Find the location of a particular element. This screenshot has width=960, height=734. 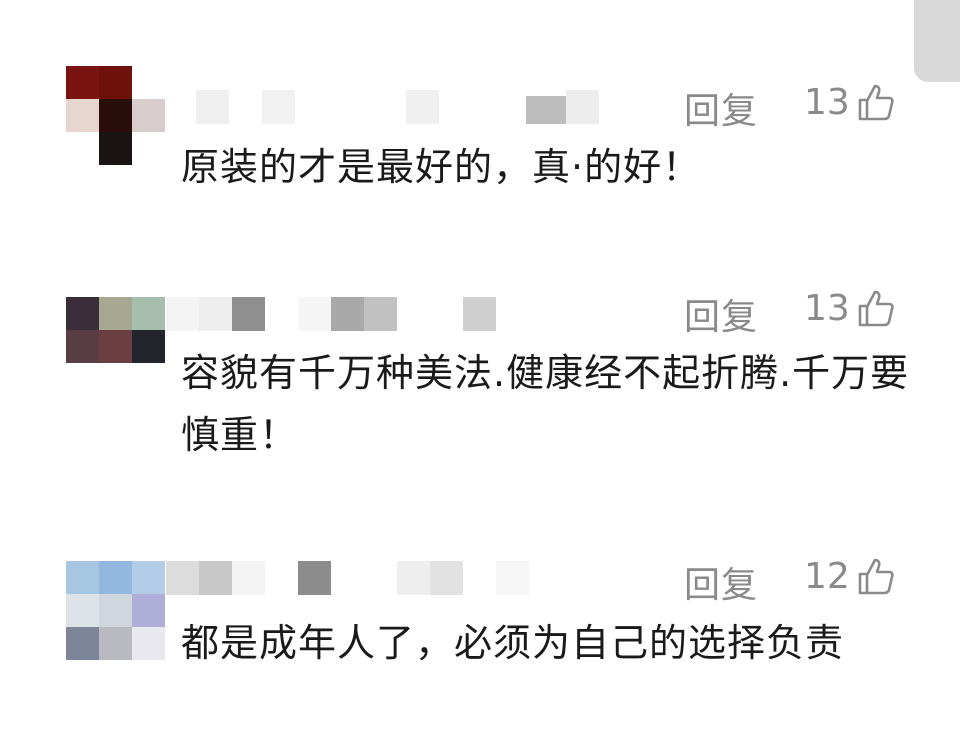

comment-text: 原装的才是最好的，真·的好！ is located at coordinates (441, 167).